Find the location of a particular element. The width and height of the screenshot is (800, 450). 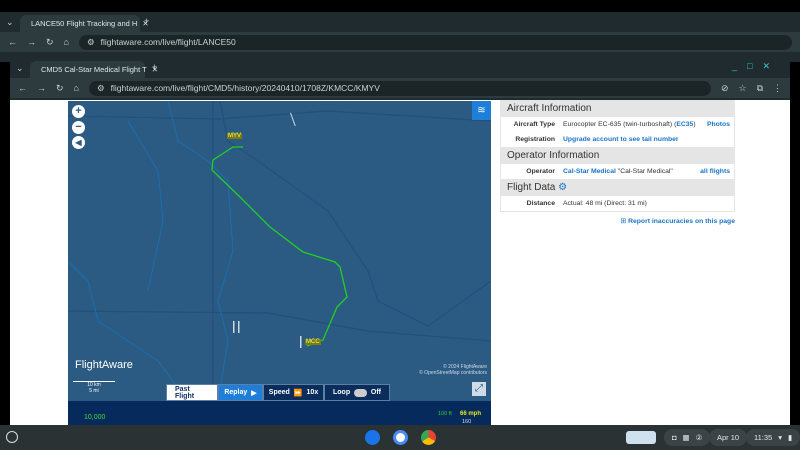

altitude-readout: 100 ft is located at coordinates (445, 414).